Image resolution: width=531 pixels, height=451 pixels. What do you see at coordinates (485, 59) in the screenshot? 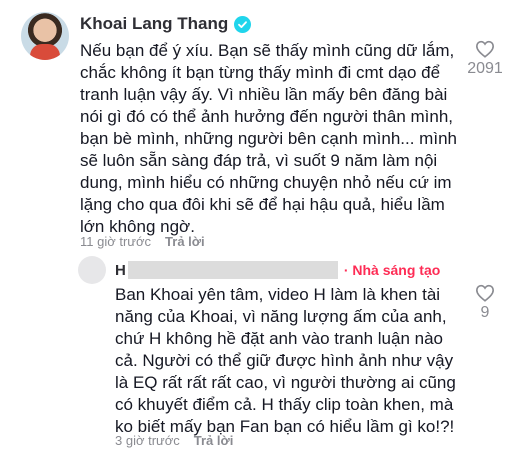
I see `like-button: 2091` at bounding box center [485, 59].